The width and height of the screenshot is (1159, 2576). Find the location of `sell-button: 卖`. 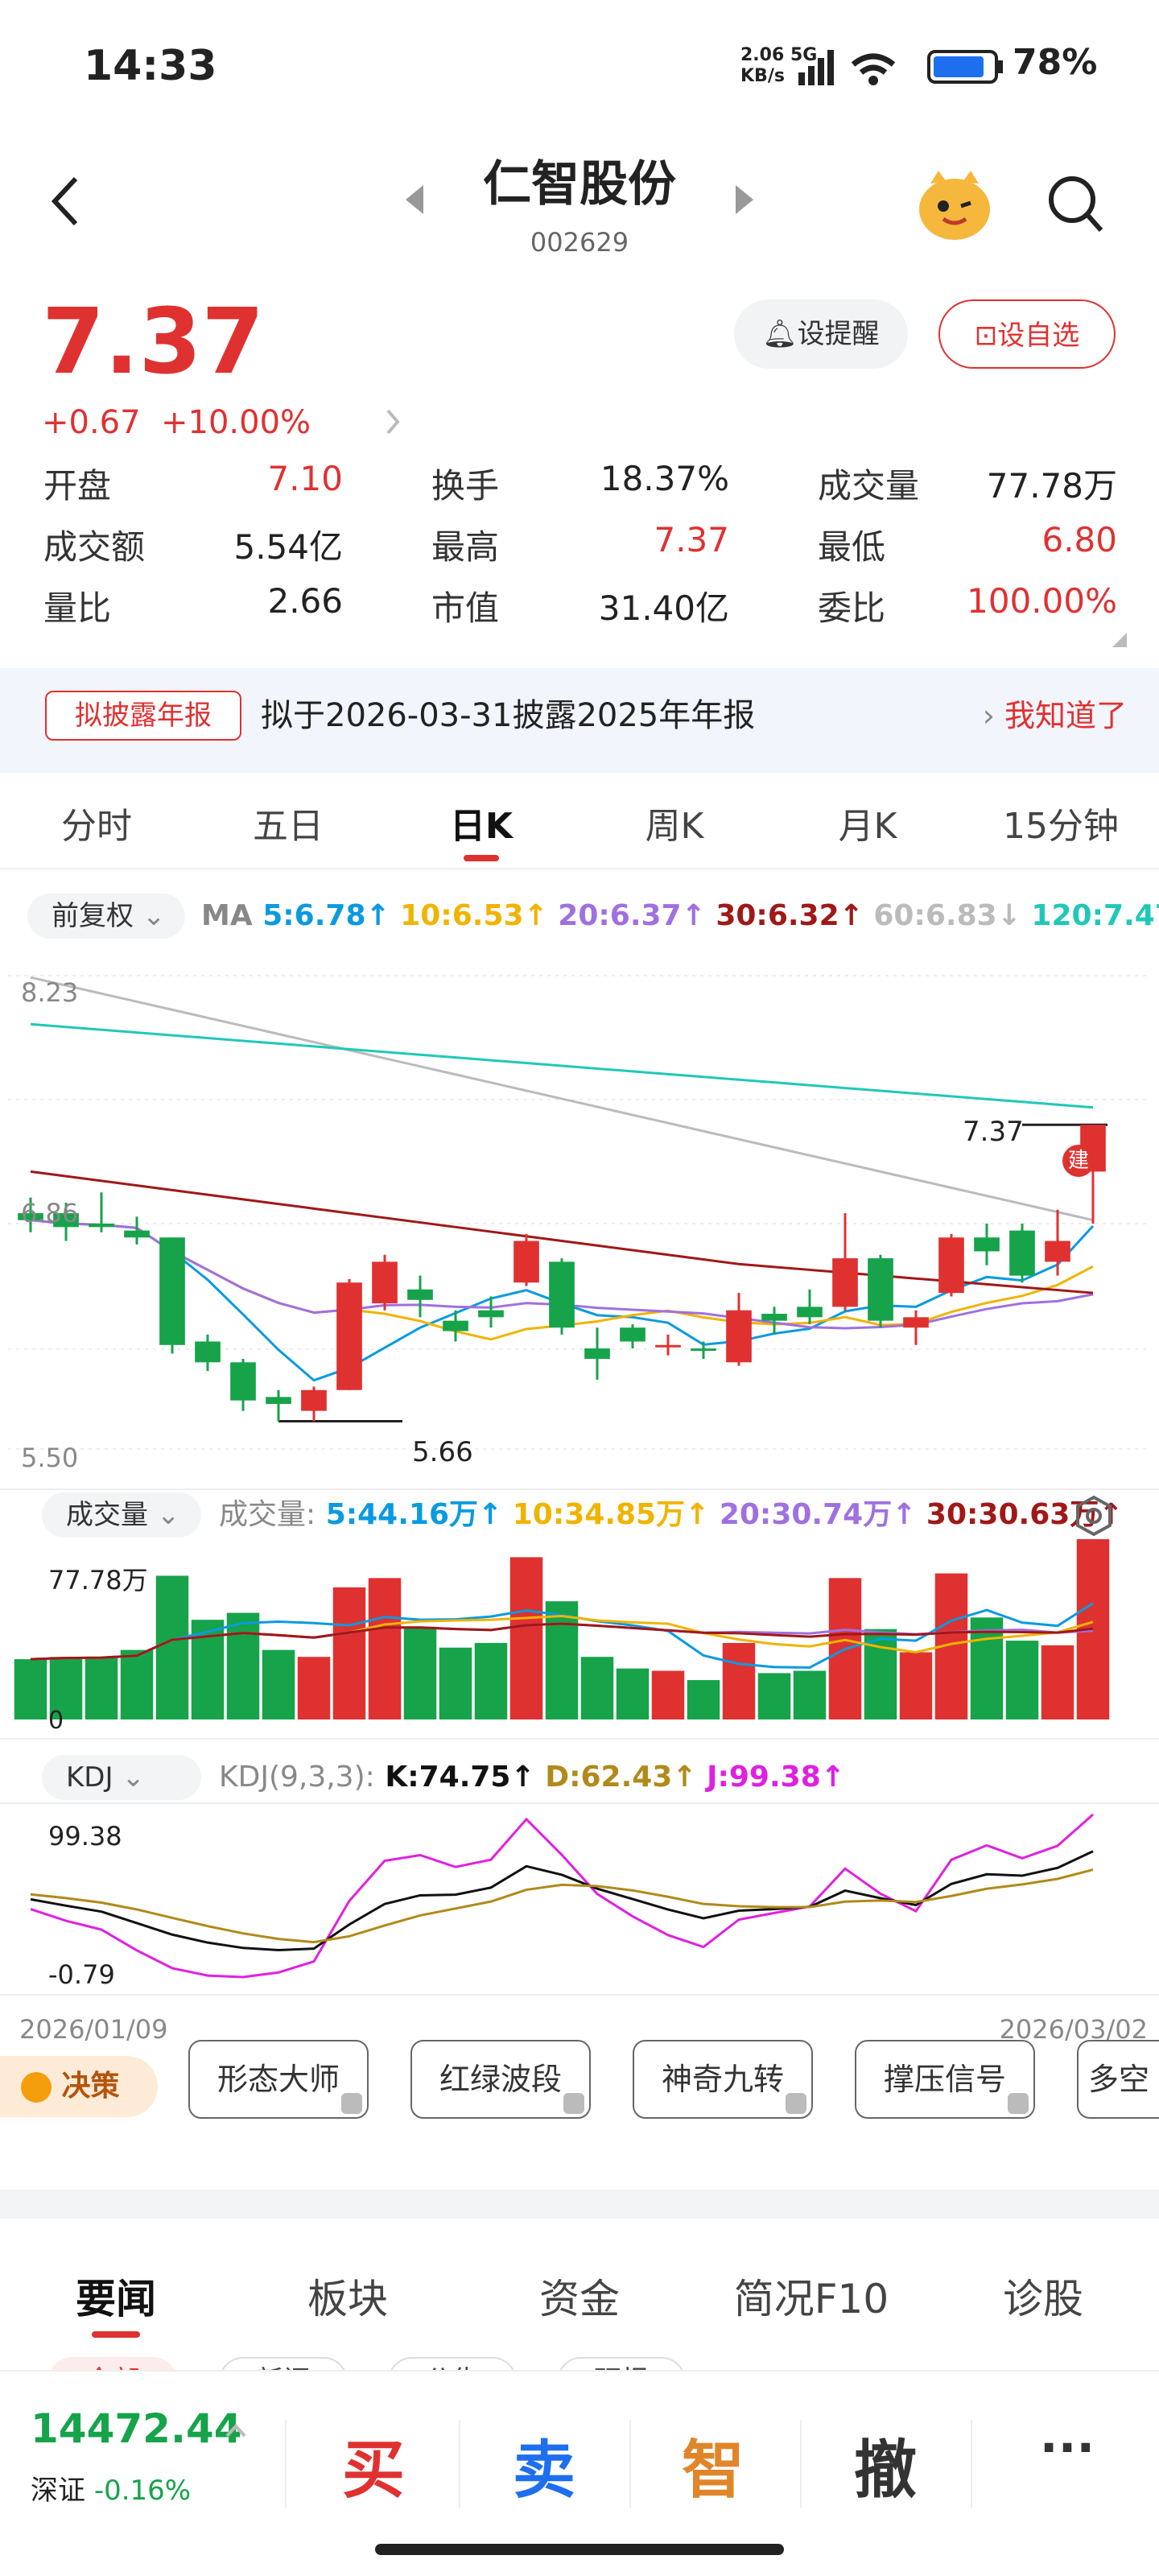

sell-button: 卖 is located at coordinates (544, 2465).